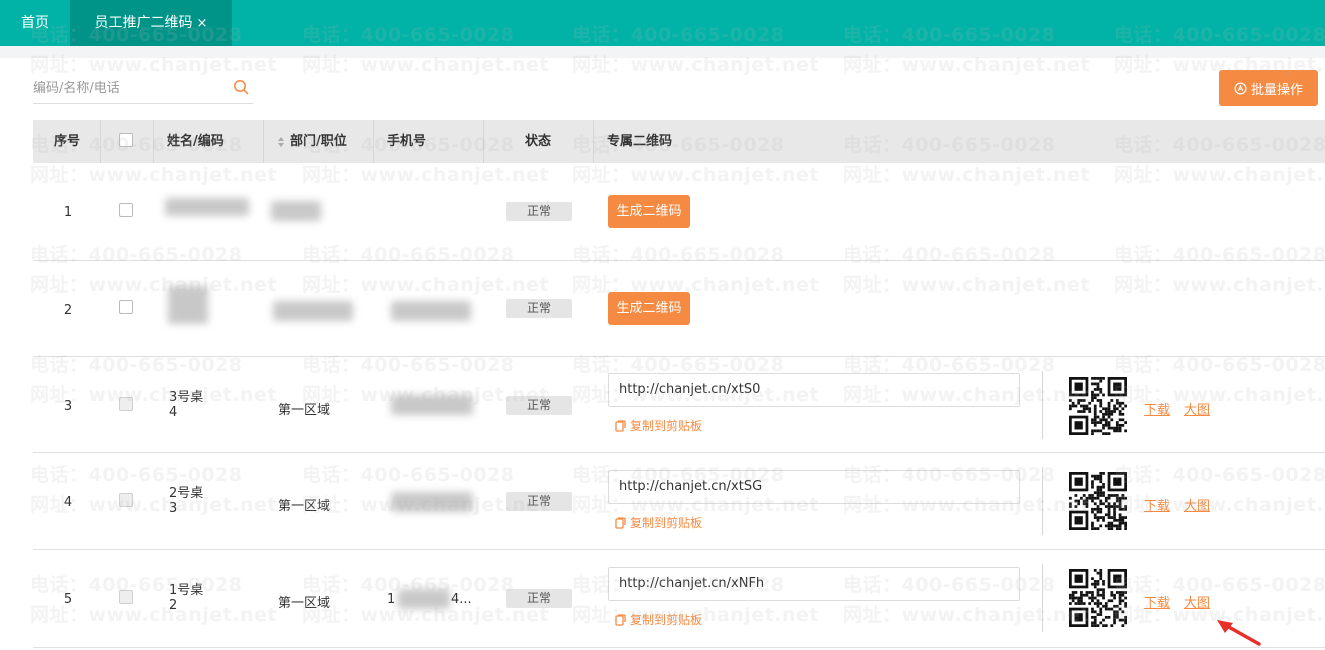  What do you see at coordinates (128, 88) in the screenshot?
I see `search-input` at bounding box center [128, 88].